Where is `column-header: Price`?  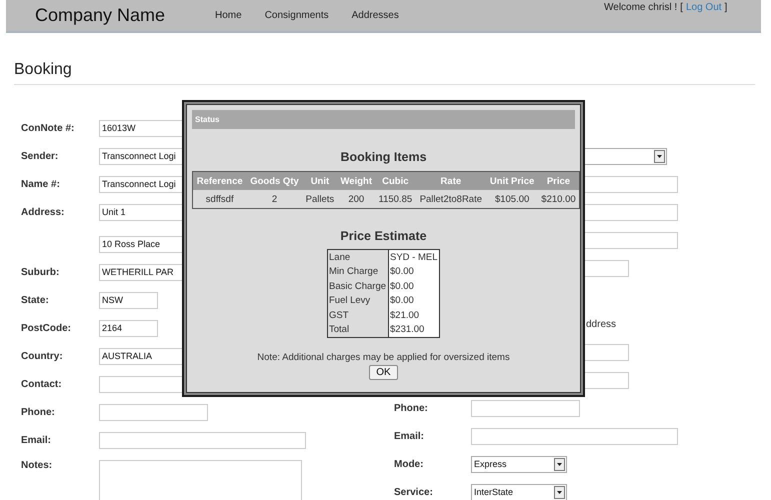
column-header: Price is located at coordinates (559, 181).